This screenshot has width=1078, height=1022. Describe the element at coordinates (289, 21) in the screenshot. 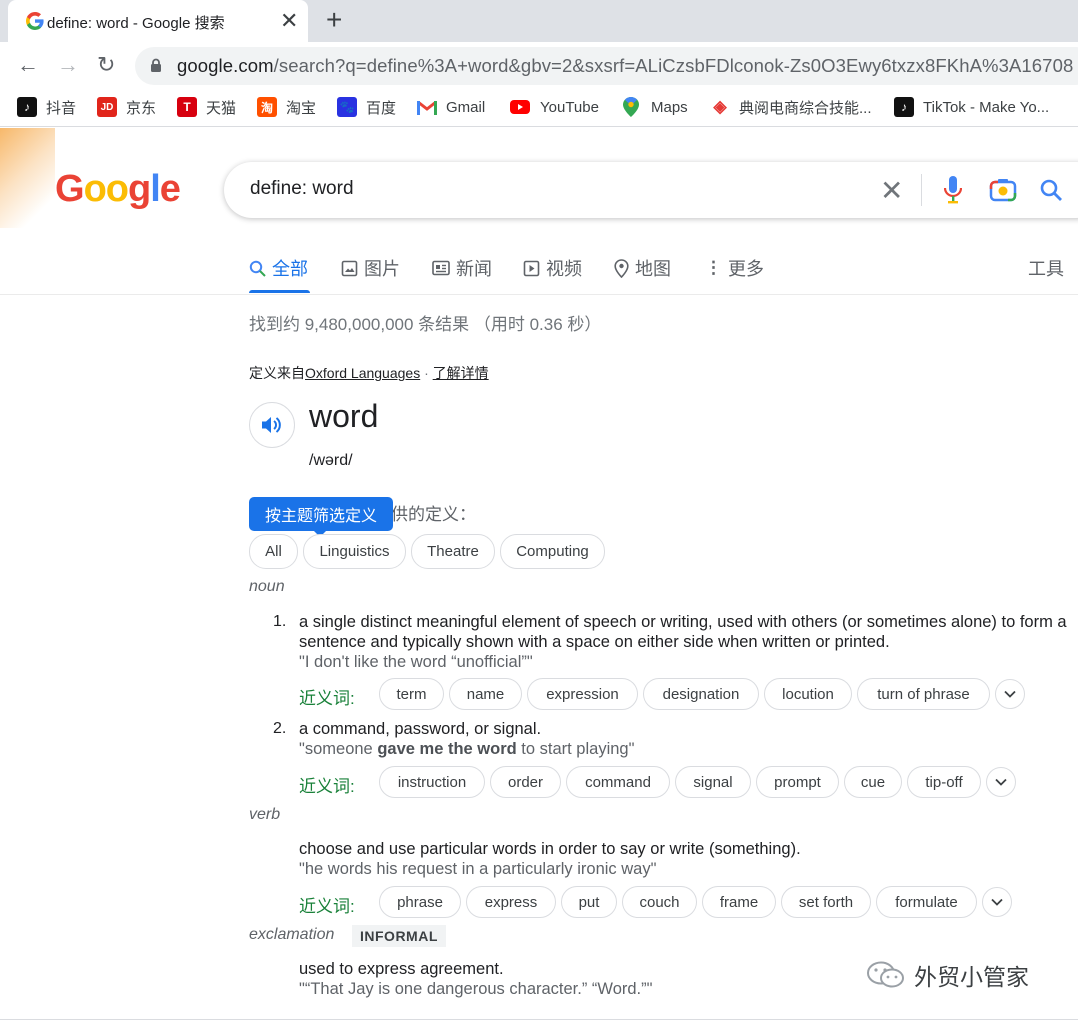

I see `close-tab-icon: ✕` at that location.